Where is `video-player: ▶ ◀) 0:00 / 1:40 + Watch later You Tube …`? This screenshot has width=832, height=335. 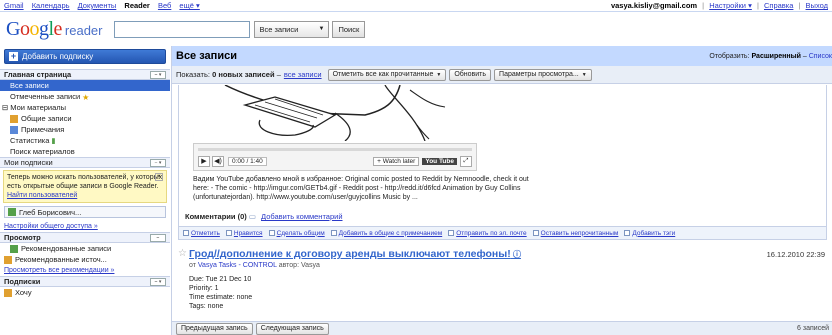 video-player: ▶ ◀) 0:00 / 1:40 + Watch later You Tube … is located at coordinates (335, 157).